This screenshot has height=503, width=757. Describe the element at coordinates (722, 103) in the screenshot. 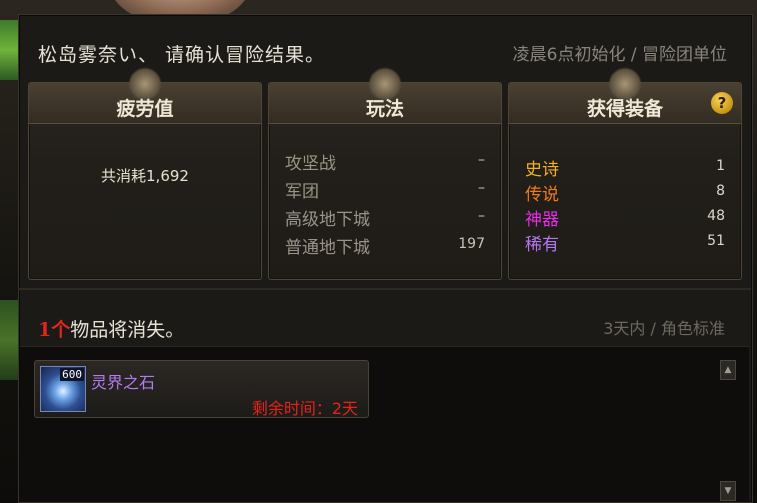

I see `help-icon: ?` at that location.